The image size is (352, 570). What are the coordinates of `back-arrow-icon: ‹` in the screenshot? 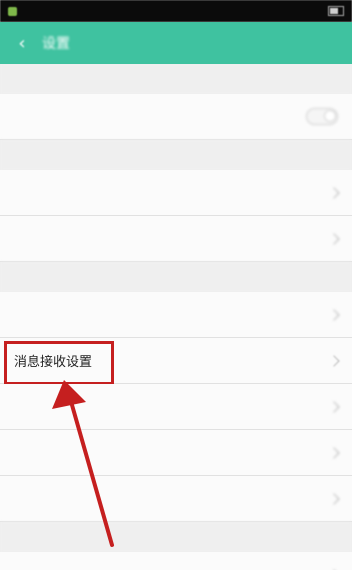 It's located at (22, 43).